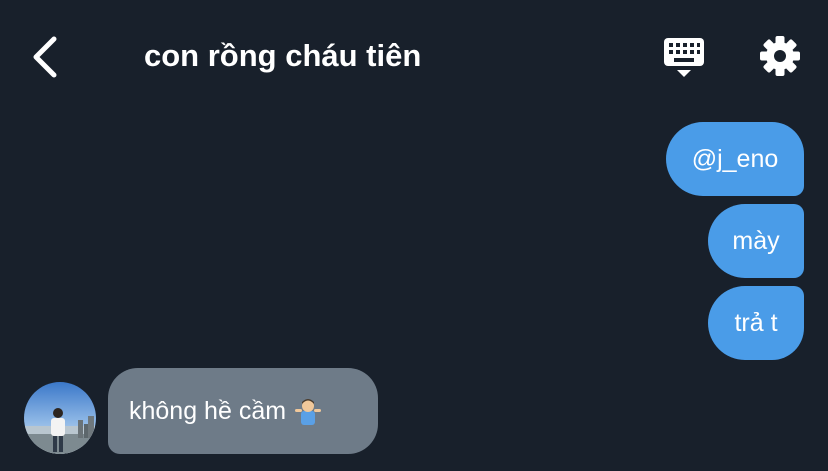 The width and height of the screenshot is (828, 471). I want to click on incoming-message: không hề cầm, so click(243, 411).